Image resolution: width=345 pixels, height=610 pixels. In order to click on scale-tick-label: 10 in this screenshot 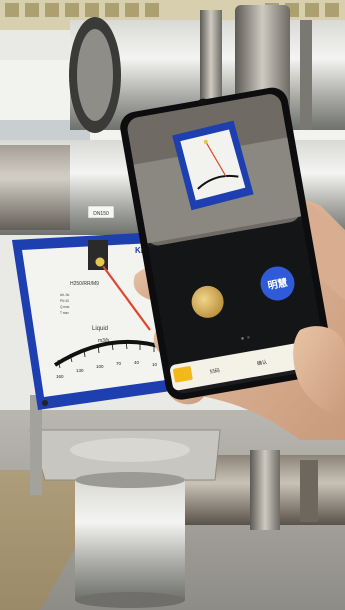, I will do `click(155, 364)`.